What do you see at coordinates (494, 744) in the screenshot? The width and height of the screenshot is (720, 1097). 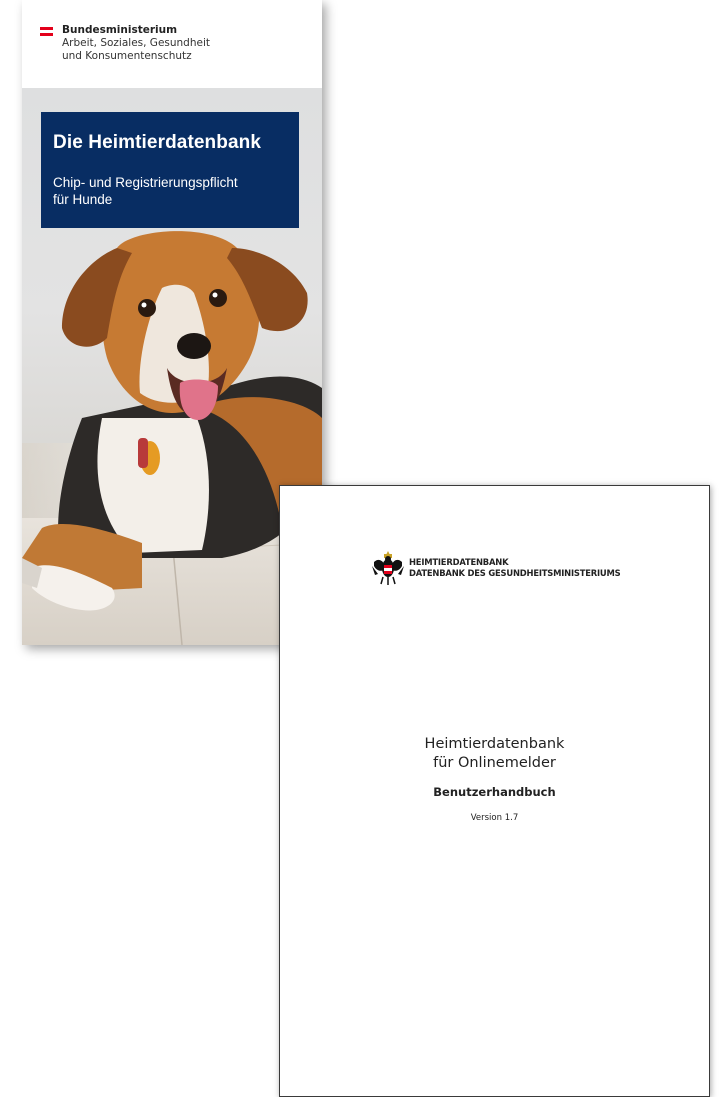 I see `manual-title-line-1: Heimtierdatenbank` at bounding box center [494, 744].